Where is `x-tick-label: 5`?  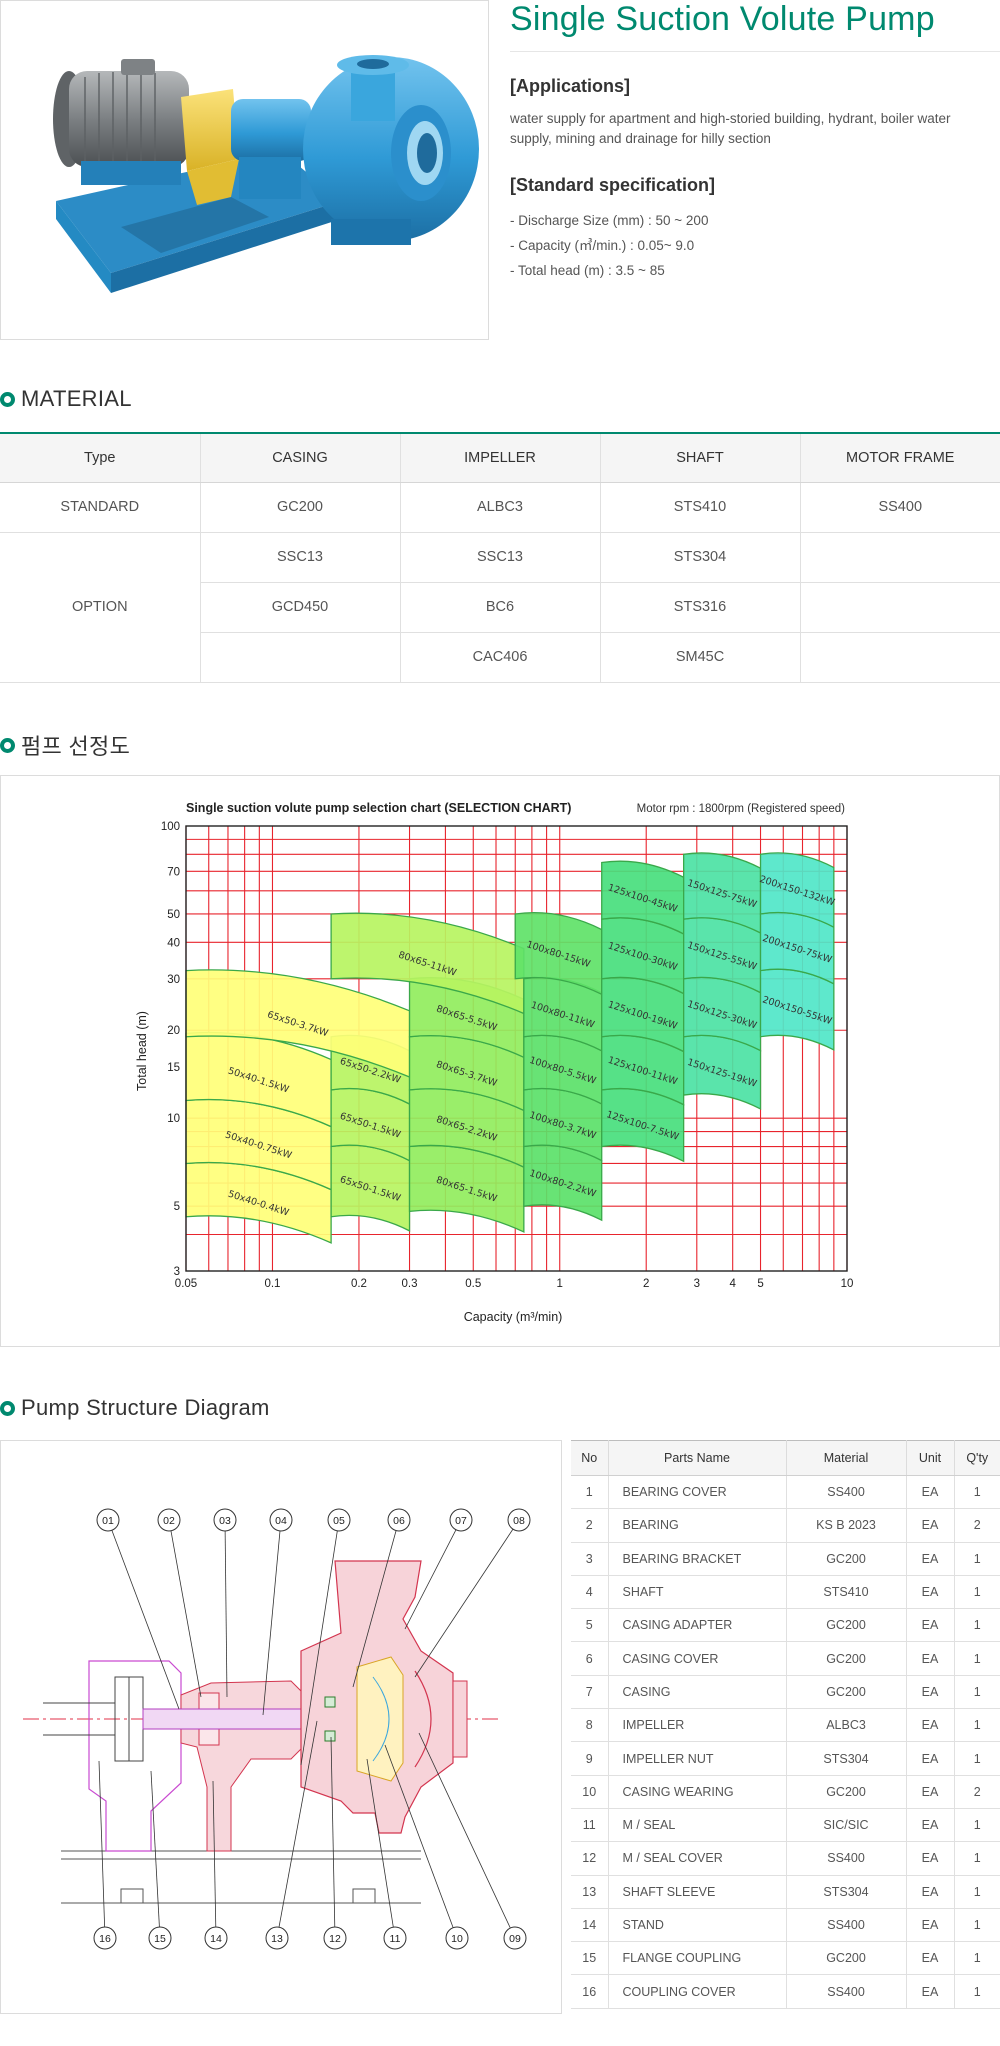
x-tick-label: 5 is located at coordinates (760, 1284).